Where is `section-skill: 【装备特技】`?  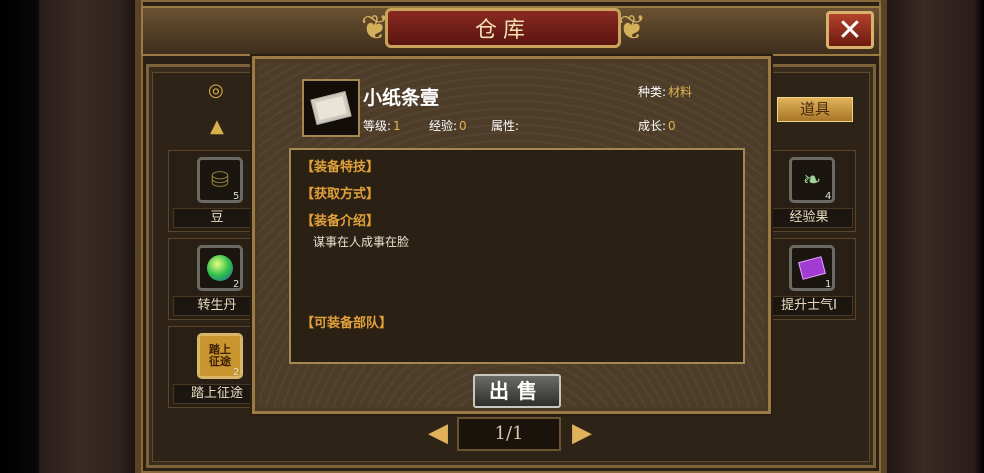
section-skill: 【装备特技】 is located at coordinates (340, 167).